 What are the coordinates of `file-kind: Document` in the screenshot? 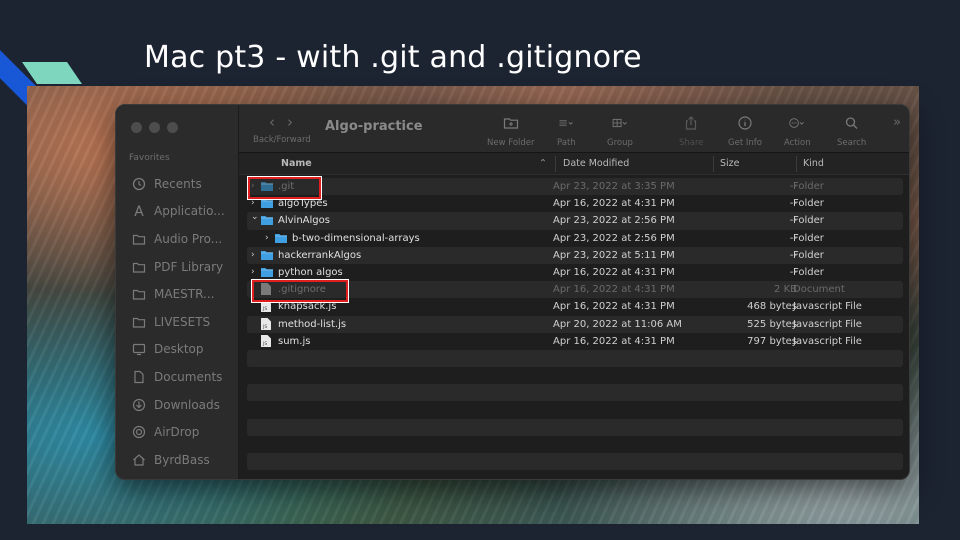 It's located at (819, 290).